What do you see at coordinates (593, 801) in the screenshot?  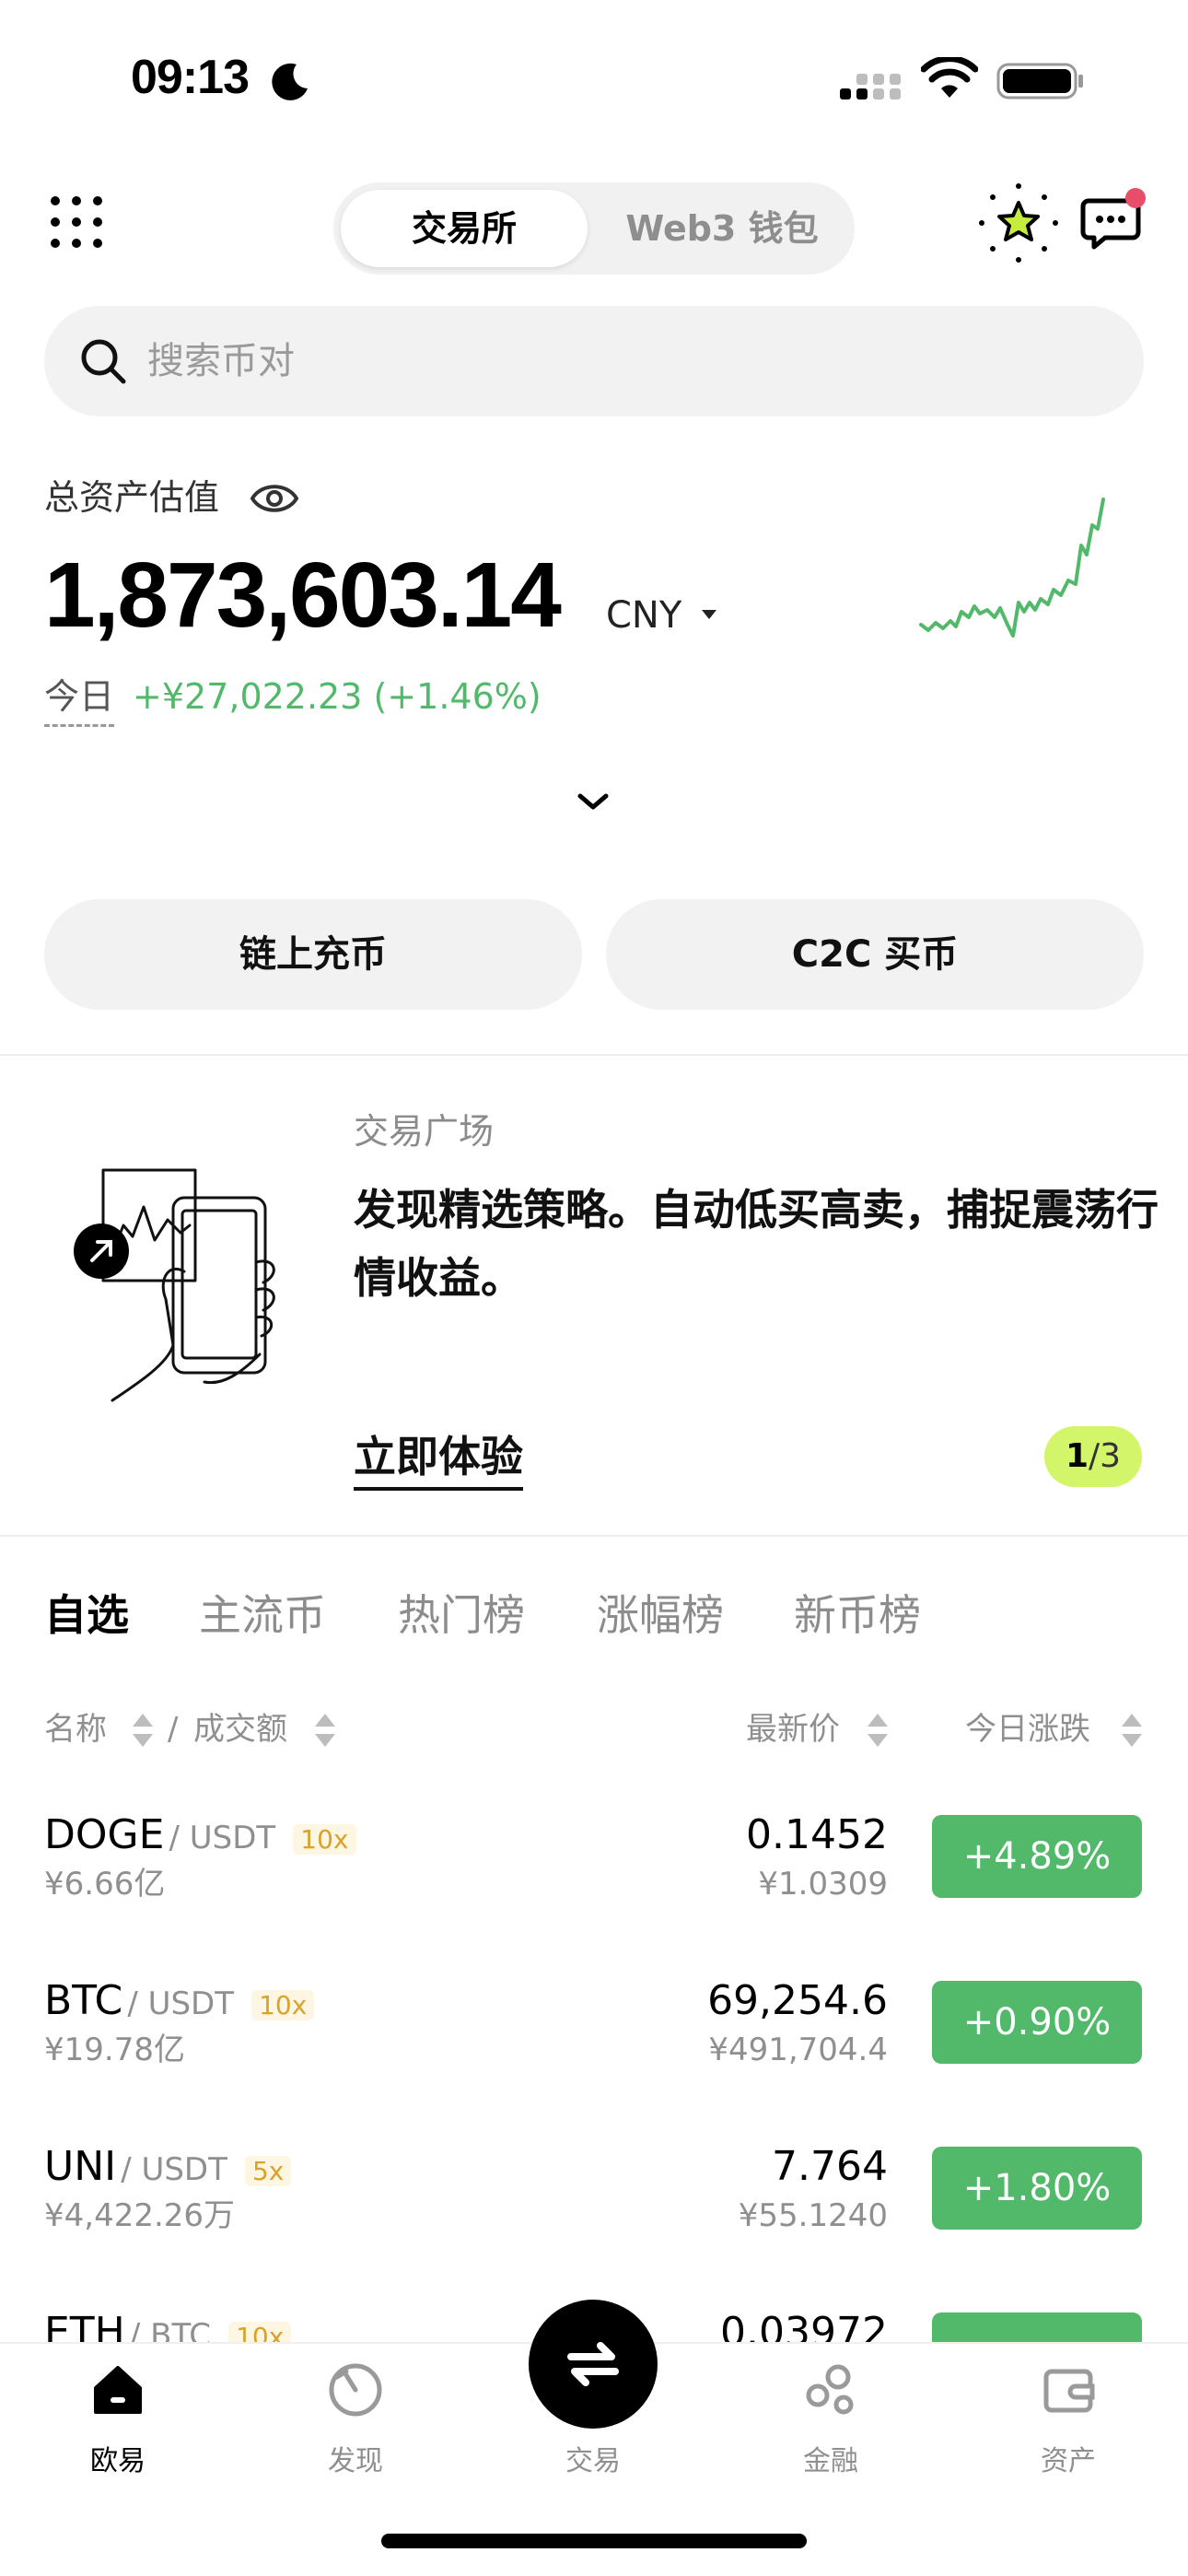 I see `chevron-down-icon` at bounding box center [593, 801].